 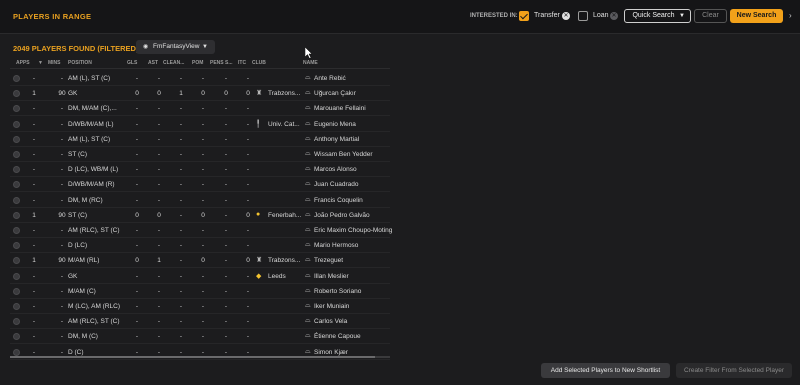 I want to click on table-row: - - D/WB/M/AM (R) - - - - - - ⌓ Juan Cuadrado, so click(x=400, y=185).